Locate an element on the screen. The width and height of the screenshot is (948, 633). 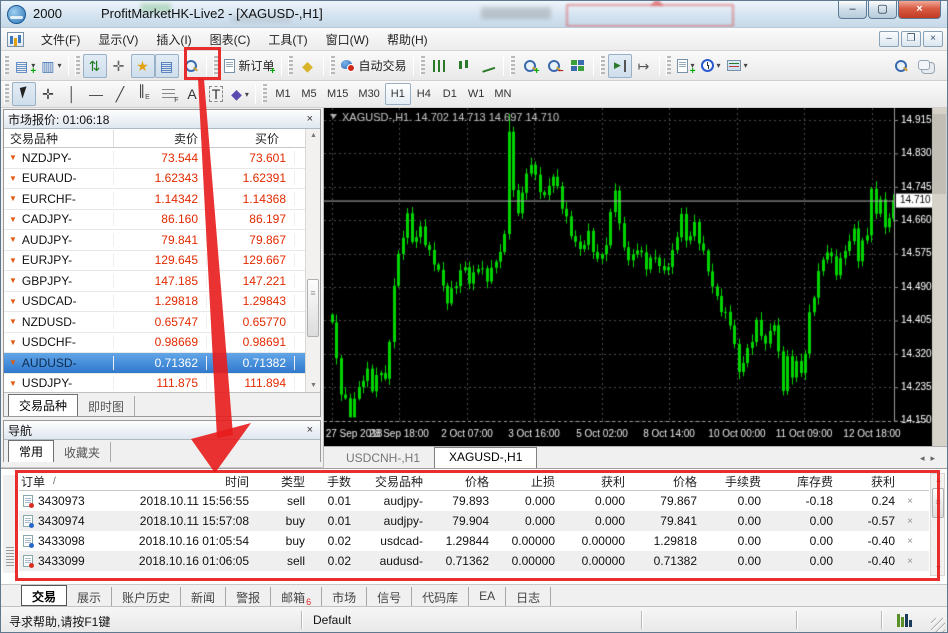
menu-item-窗口: 窗口(W) is located at coordinates (347, 39).